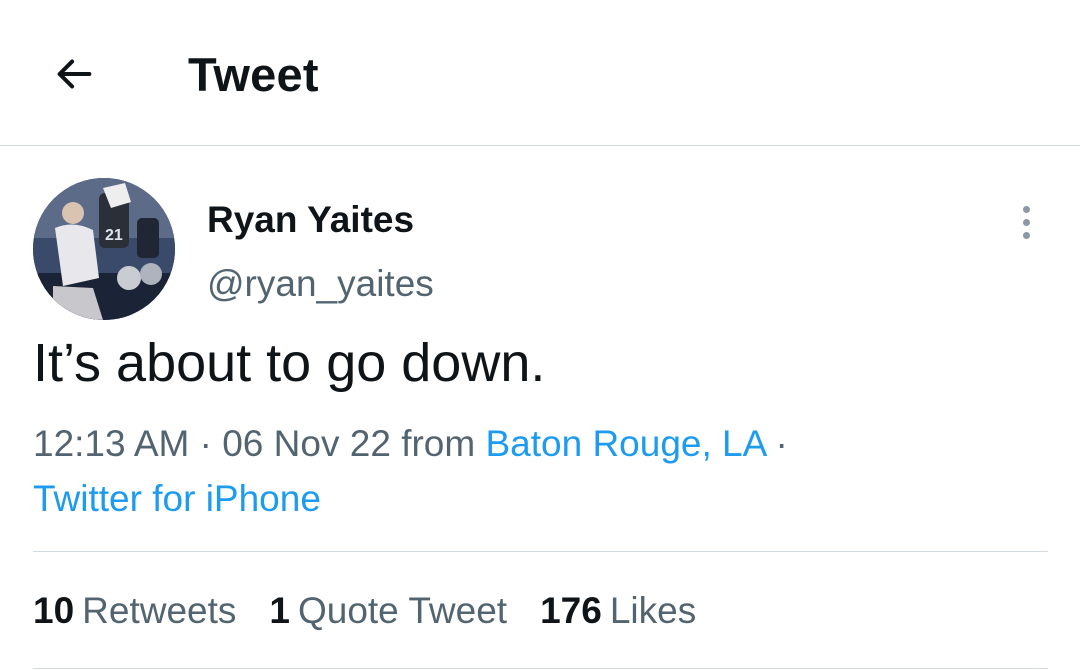 The image size is (1080, 670). Describe the element at coordinates (289, 363) in the screenshot. I see `tweet-text: It’s about to go down.` at that location.